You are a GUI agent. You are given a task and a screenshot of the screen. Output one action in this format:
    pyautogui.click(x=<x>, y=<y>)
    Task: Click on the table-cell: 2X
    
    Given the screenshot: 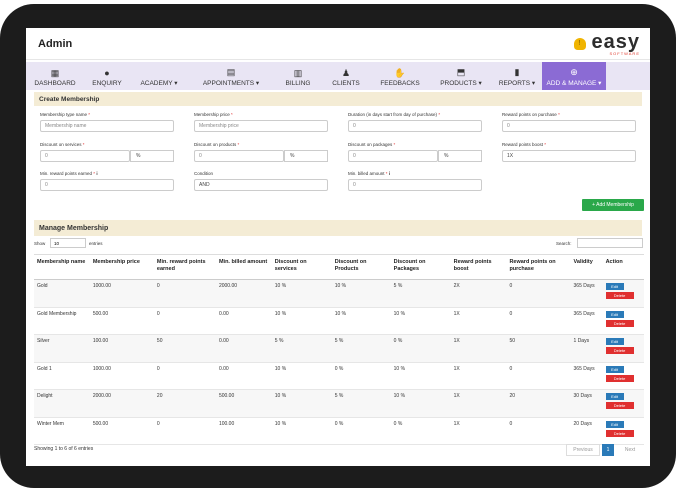 What is the action you would take?
    pyautogui.click(x=478, y=293)
    